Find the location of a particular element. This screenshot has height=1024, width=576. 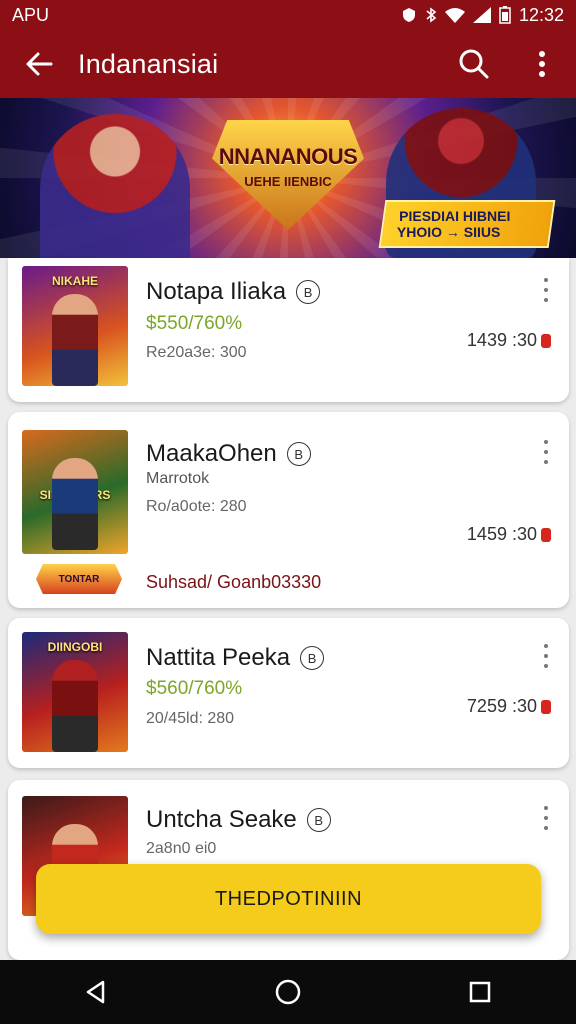

item-mini-logo: TONTAR is located at coordinates (79, 579).